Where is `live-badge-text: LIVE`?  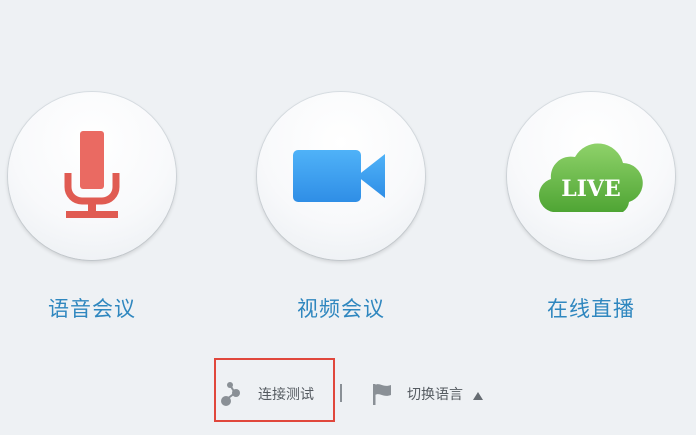 live-badge-text: LIVE is located at coordinates (591, 189).